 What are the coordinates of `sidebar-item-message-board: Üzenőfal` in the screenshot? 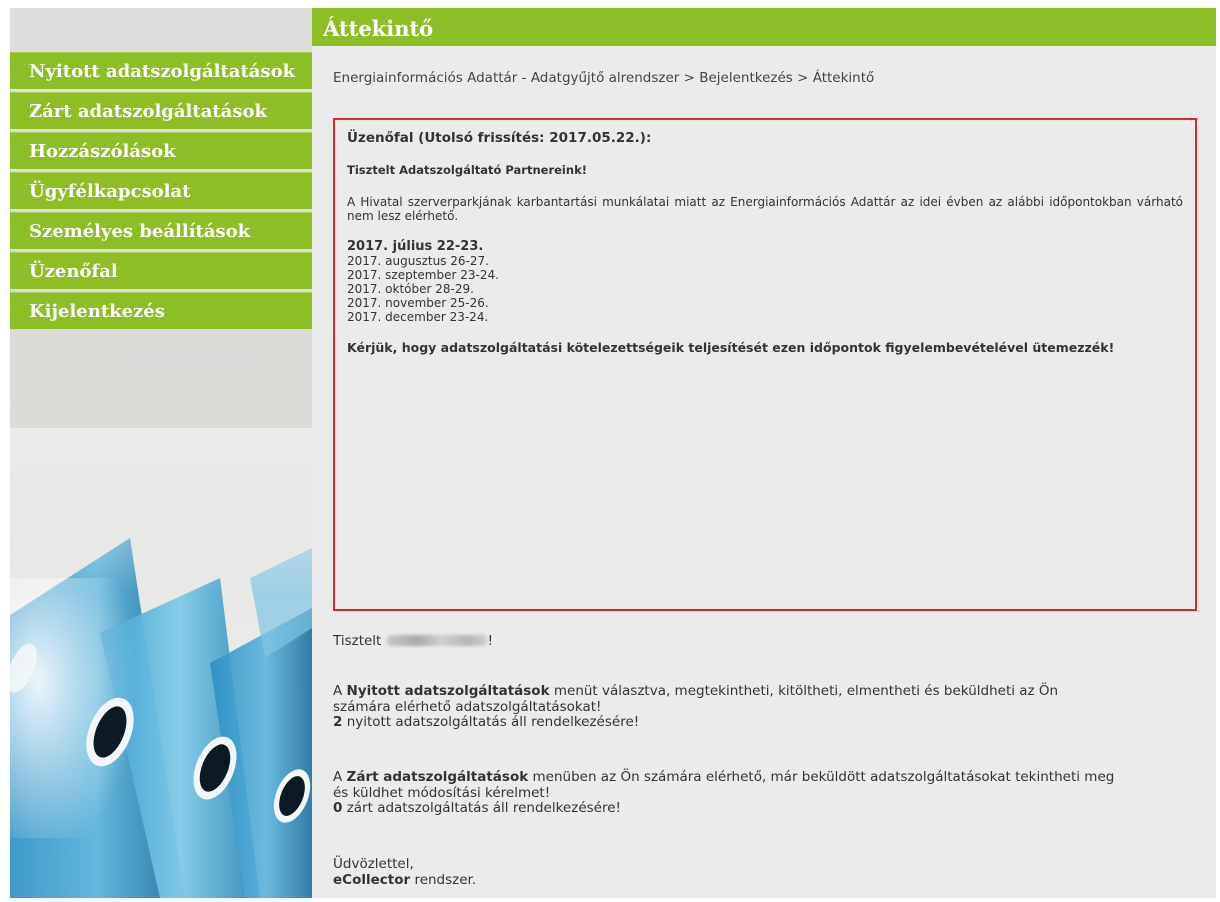 It's located at (161, 270).